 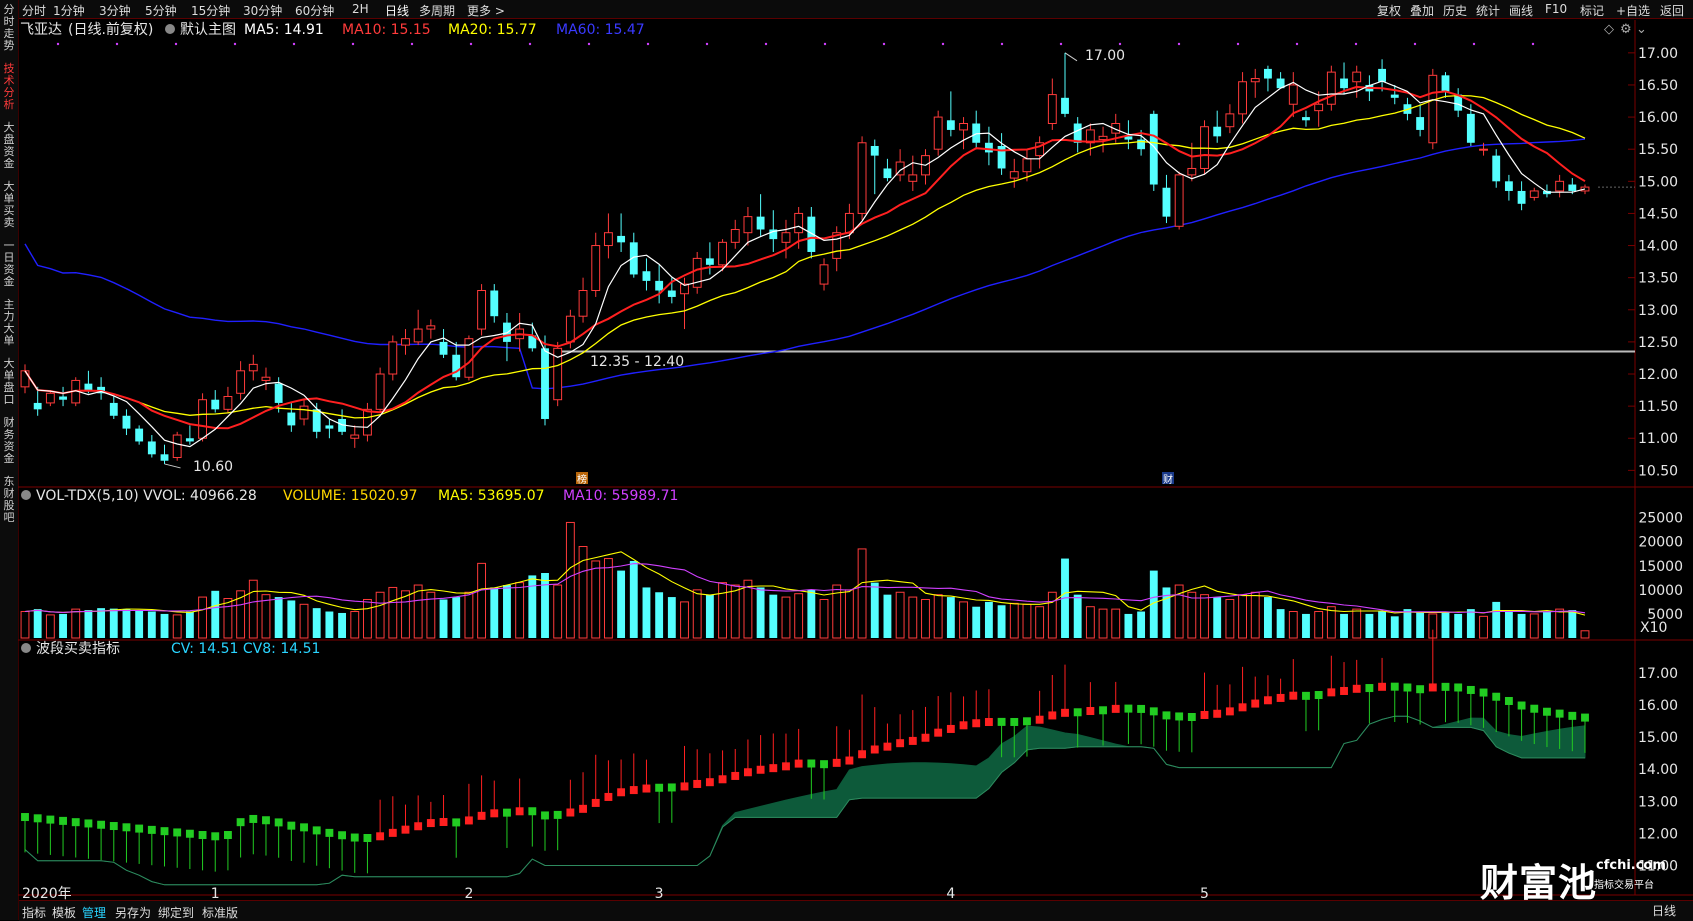 I want to click on bottom-tab-bind: 绑定到, so click(x=176, y=912).